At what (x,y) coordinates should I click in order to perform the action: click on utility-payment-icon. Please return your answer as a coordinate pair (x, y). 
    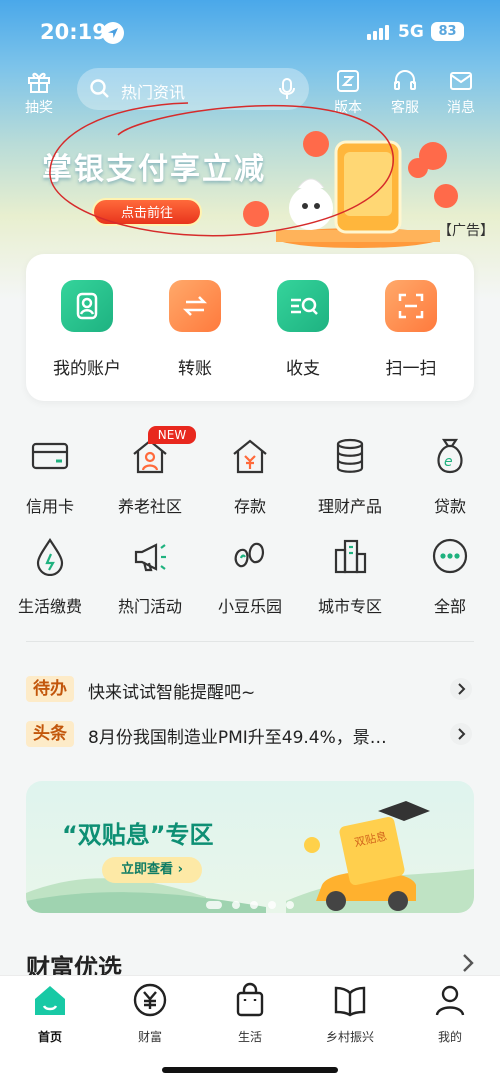
    Looking at the image, I should click on (50, 557).